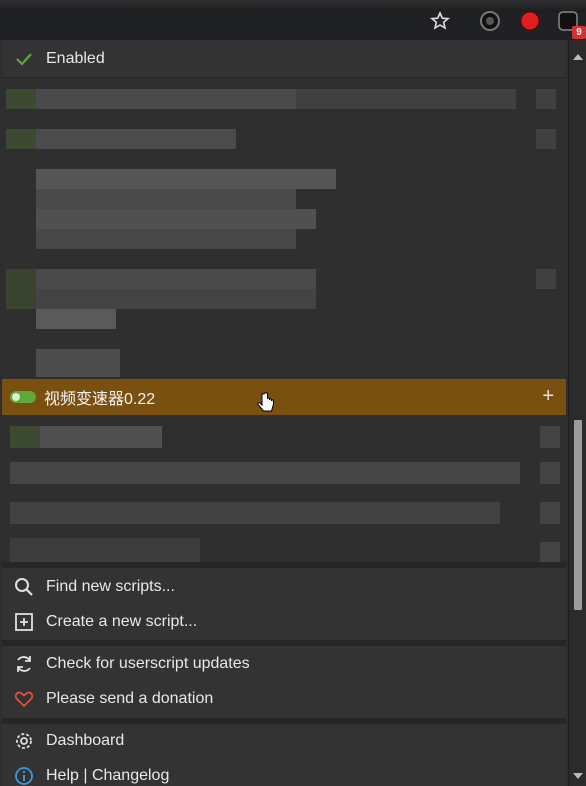 Image resolution: width=586 pixels, height=786 pixels. What do you see at coordinates (24, 587) in the screenshot?
I see `search-icon` at bounding box center [24, 587].